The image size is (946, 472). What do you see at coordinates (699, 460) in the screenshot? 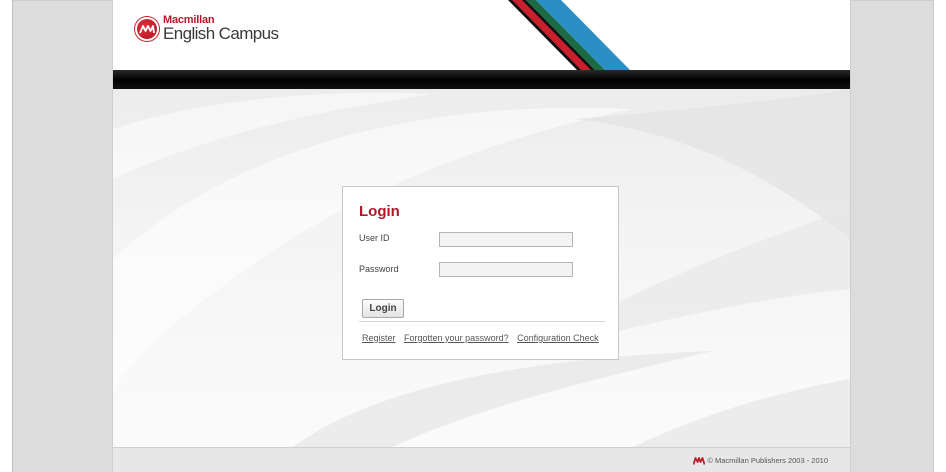
I see `macmillan-small-logo-icon` at bounding box center [699, 460].